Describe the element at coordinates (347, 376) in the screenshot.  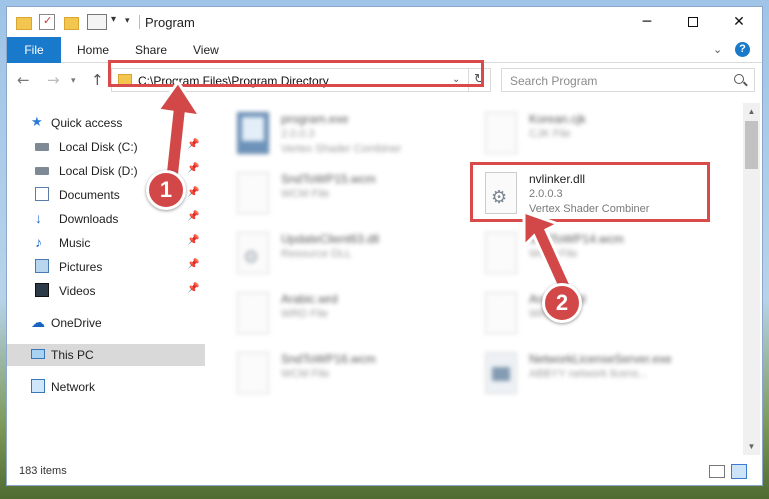
I see `file-item: SndToWP16.wcm WCM File` at that location.